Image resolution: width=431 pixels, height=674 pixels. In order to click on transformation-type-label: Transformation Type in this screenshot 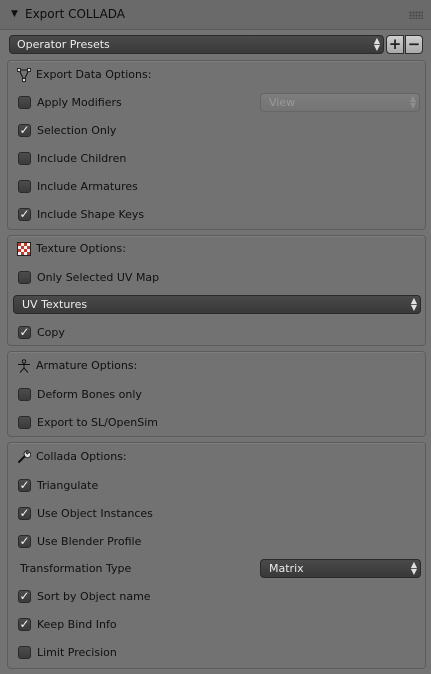, I will do `click(76, 568)`.